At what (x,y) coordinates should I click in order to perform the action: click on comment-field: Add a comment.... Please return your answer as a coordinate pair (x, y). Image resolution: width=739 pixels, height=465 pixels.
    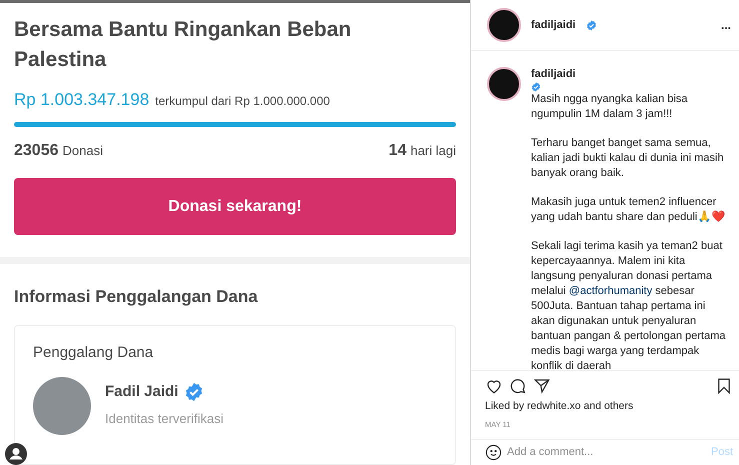
    Looking at the image, I should click on (606, 452).